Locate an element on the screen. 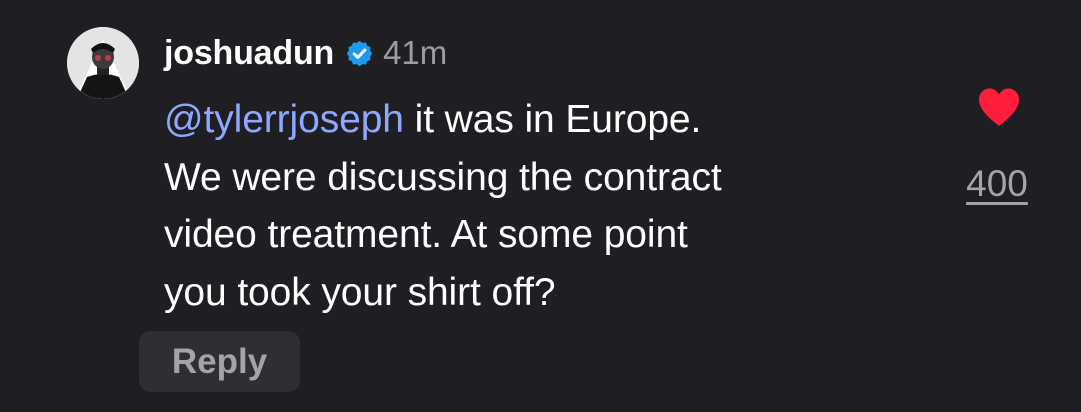 The image size is (1081, 412). comment-text-segment: it was in Europe. is located at coordinates (552, 119).